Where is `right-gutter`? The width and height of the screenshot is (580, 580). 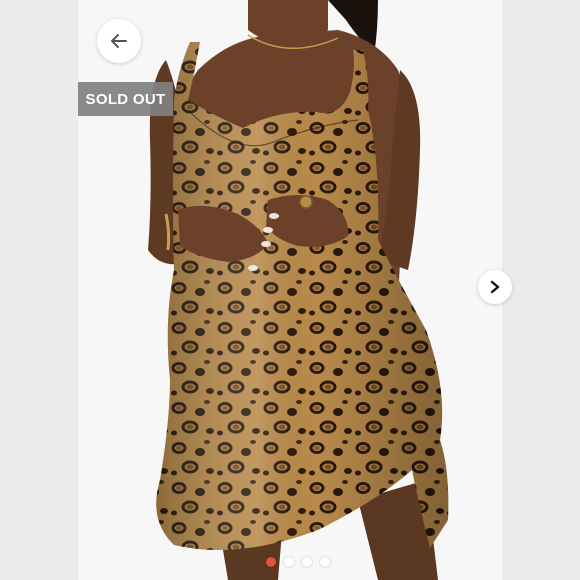
right-gutter is located at coordinates (541, 290).